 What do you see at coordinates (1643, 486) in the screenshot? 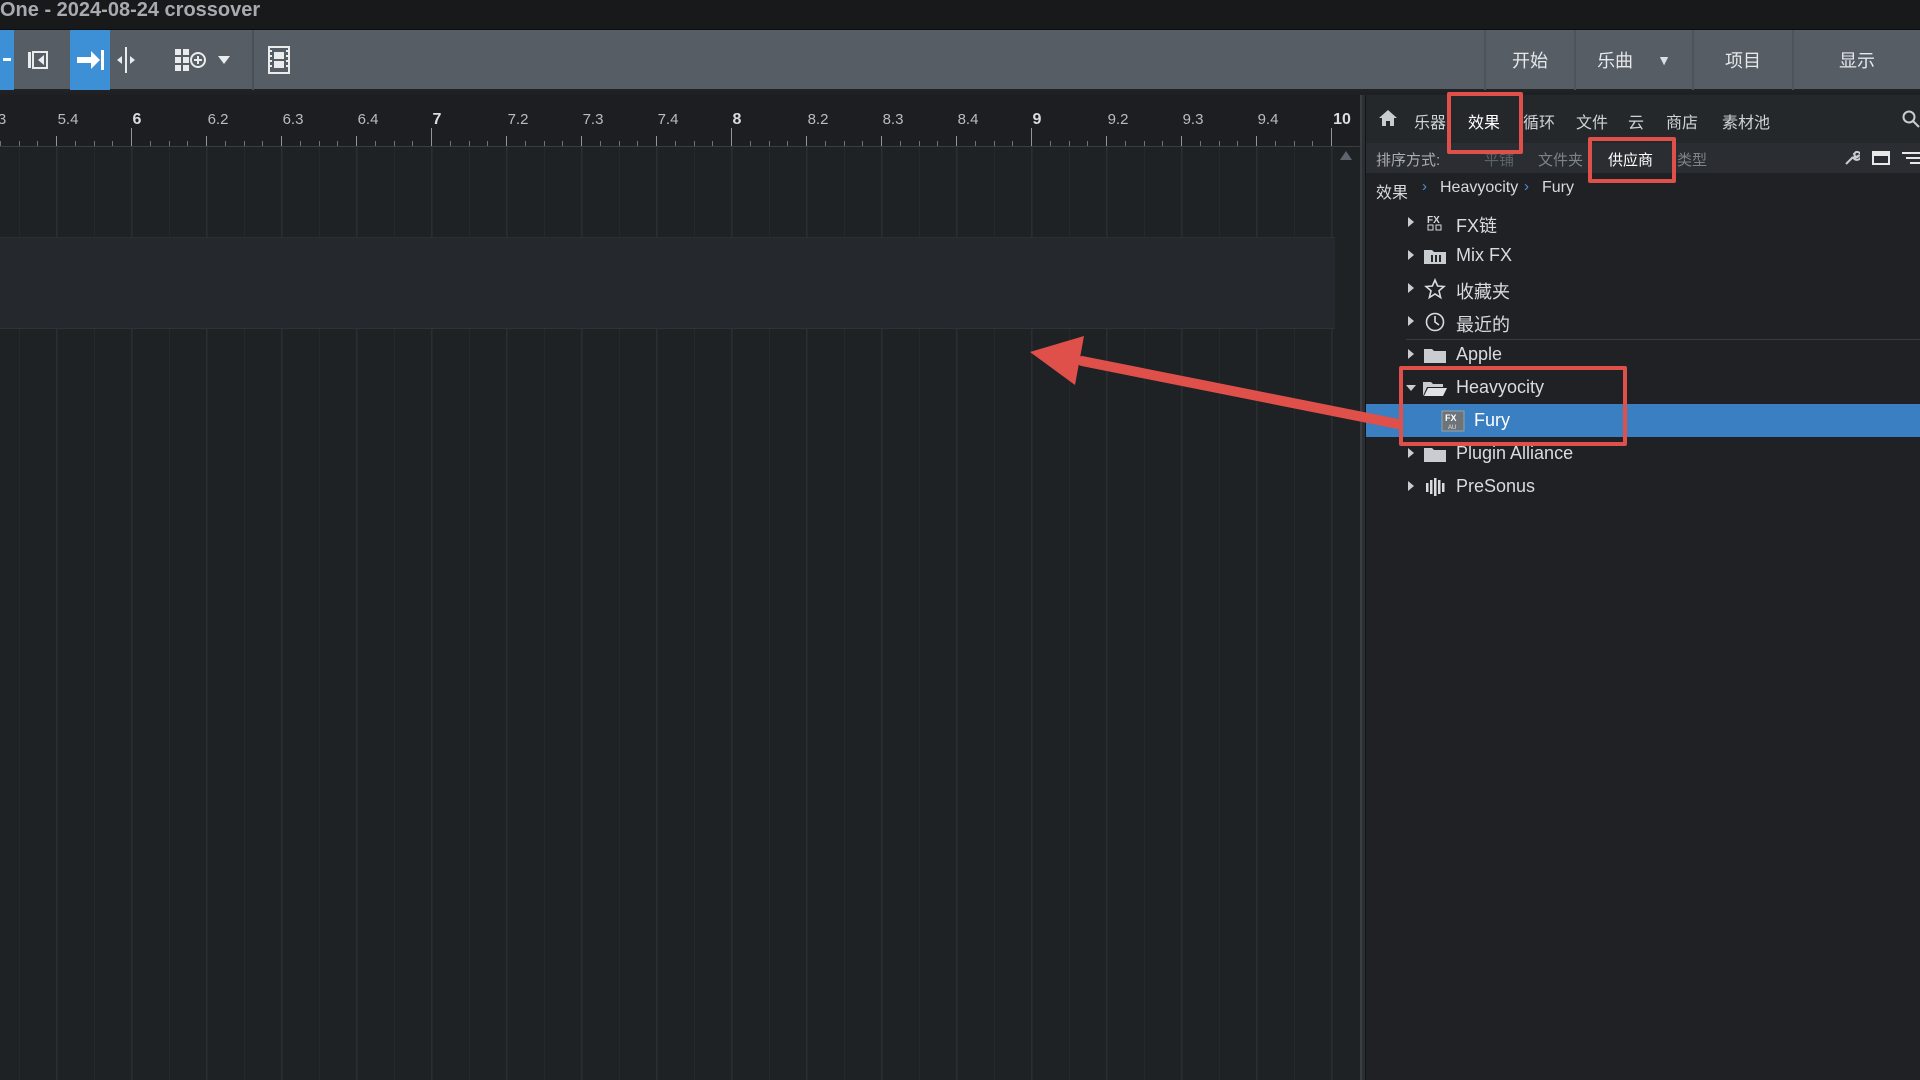
I see `tree-item-presonus: PreSonus` at bounding box center [1643, 486].